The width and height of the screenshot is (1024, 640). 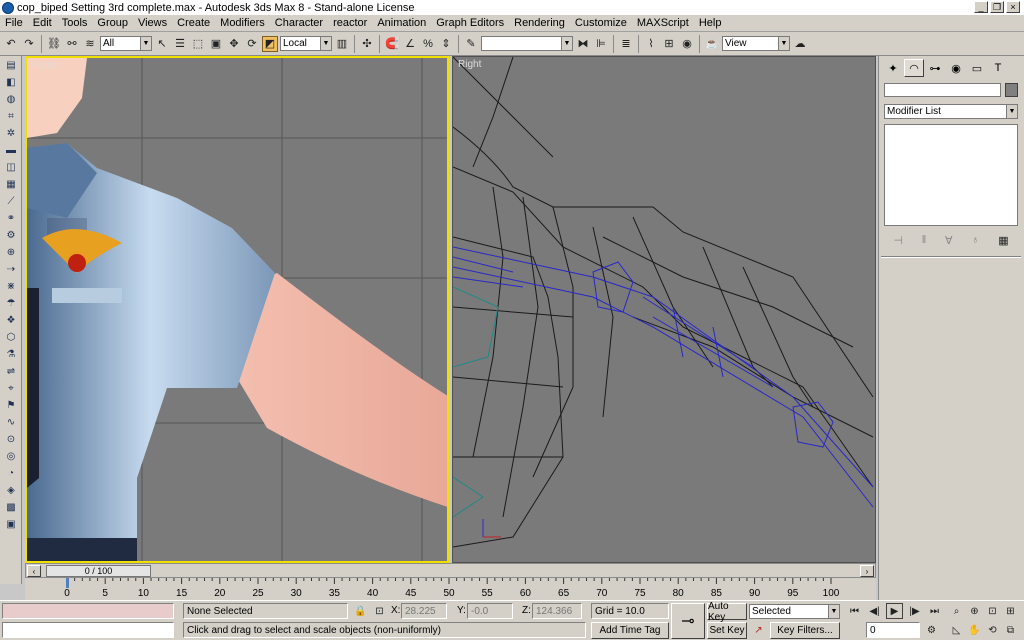 What do you see at coordinates (756, 43) in the screenshot?
I see `render-type-dropdown: View ▼` at bounding box center [756, 43].